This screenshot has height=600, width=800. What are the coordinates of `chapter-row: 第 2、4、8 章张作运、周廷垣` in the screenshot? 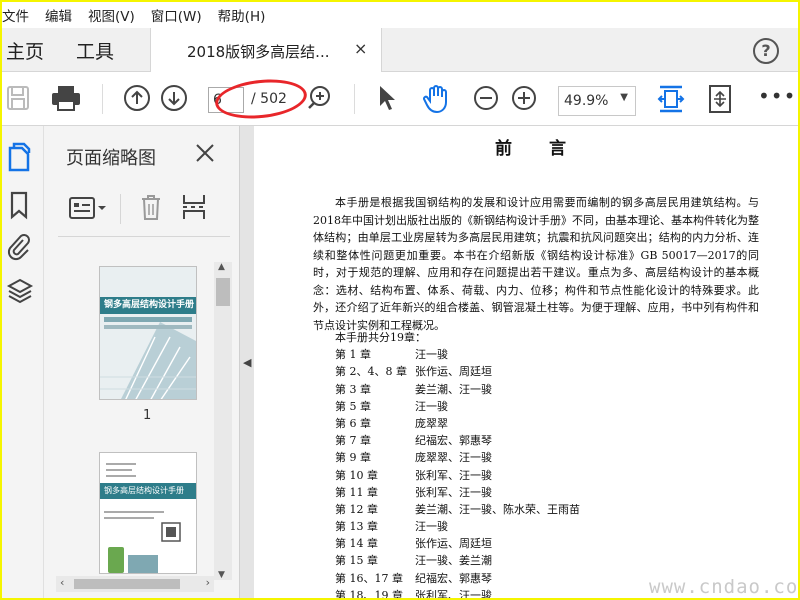 It's located at (523, 371).